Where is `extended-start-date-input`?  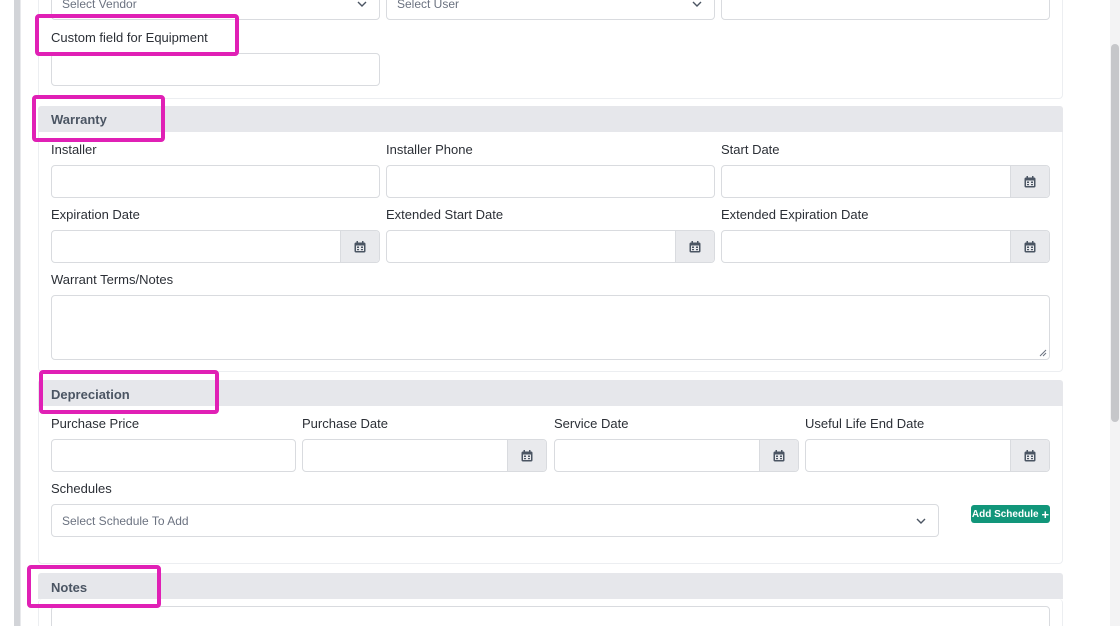 extended-start-date-input is located at coordinates (550, 246).